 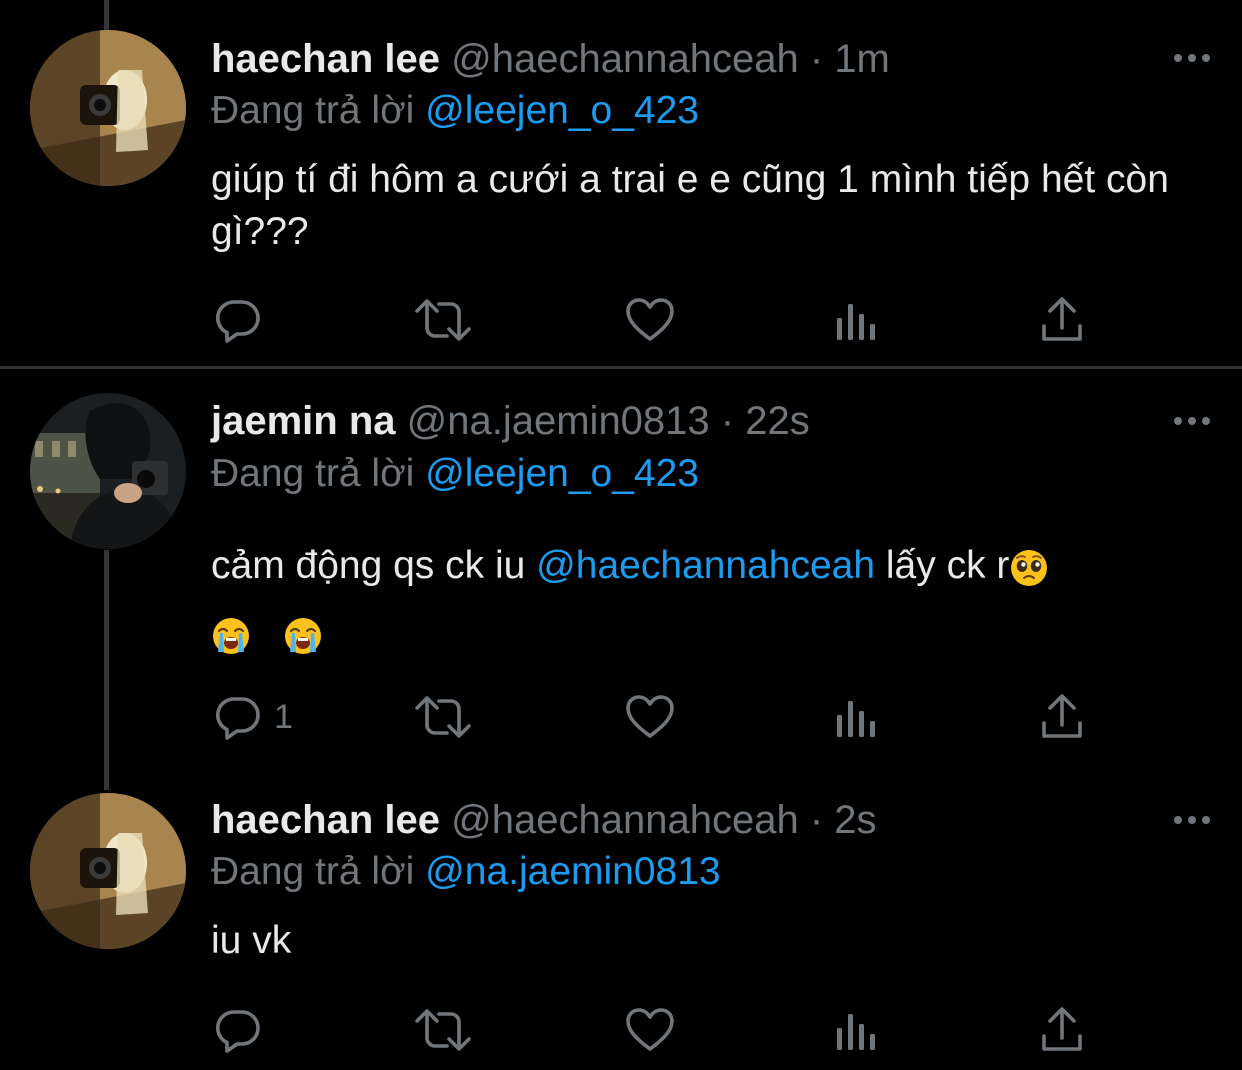 I want to click on reply-button: 1, so click(x=253, y=717).